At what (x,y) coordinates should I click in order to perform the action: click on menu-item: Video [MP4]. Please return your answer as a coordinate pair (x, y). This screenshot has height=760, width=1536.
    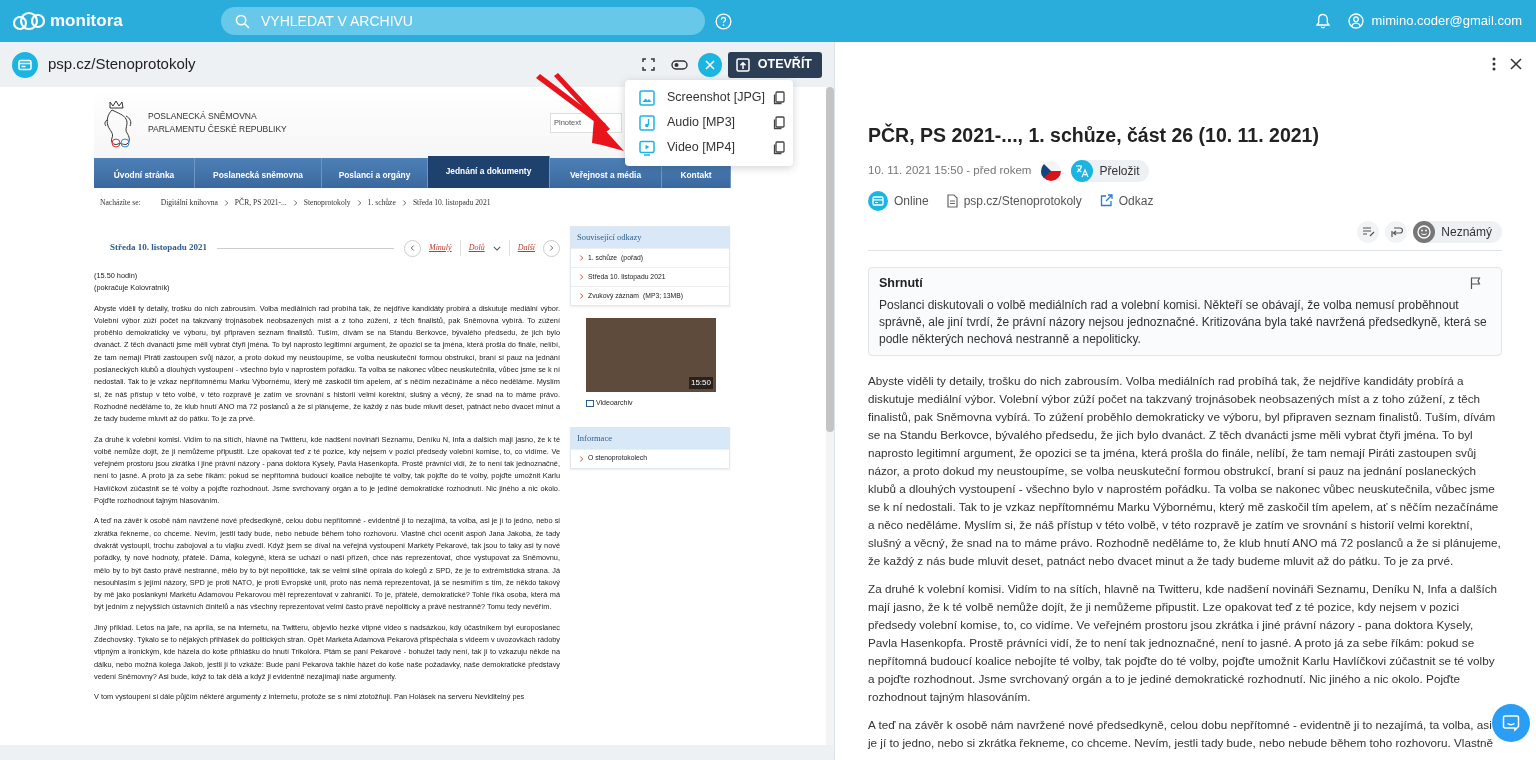
    Looking at the image, I should click on (687, 147).